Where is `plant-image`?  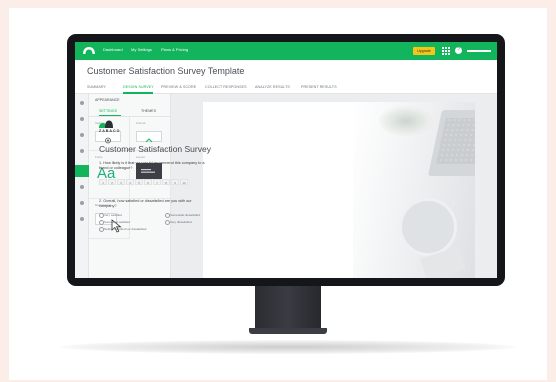
plant-image is located at coordinates (406, 121).